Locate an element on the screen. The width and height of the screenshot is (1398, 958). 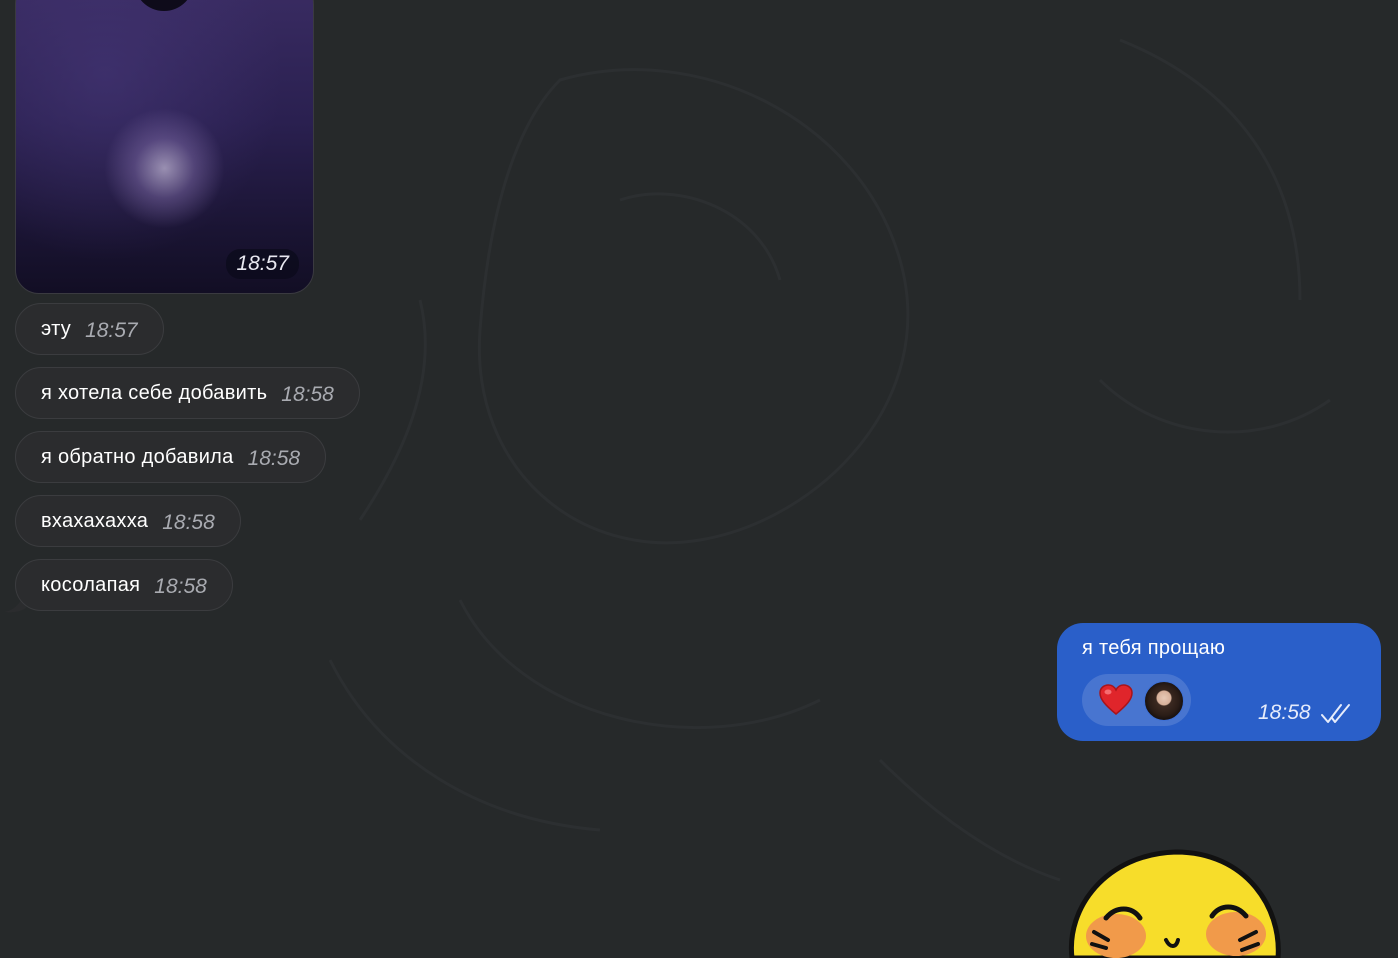
incoming-message: вхахахахха 18:58 is located at coordinates (128, 521).